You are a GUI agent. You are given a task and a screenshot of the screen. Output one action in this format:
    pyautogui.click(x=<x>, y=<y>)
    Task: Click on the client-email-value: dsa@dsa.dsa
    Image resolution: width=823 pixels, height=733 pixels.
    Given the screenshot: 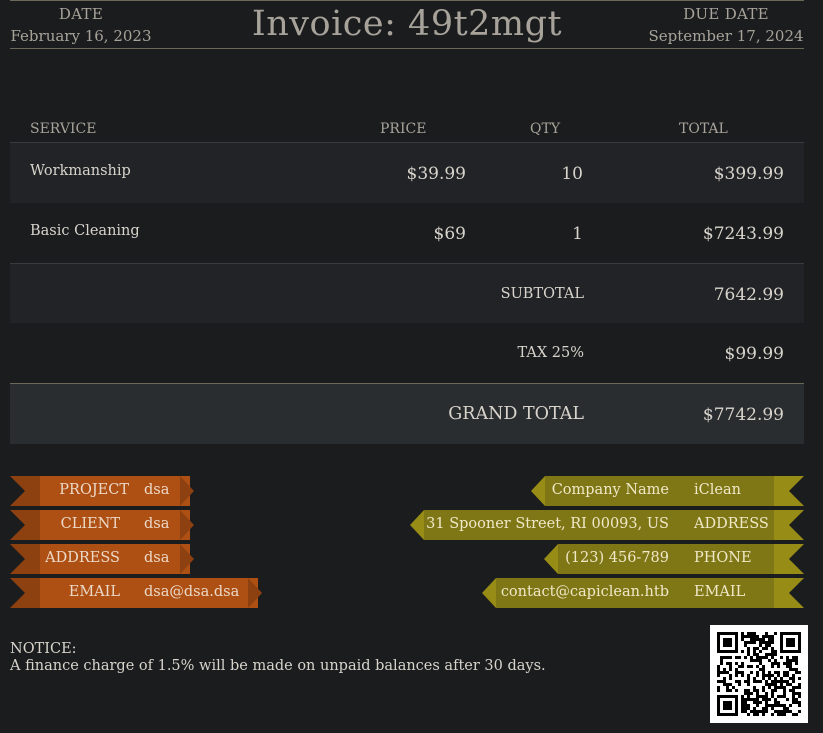 What is the action you would take?
    pyautogui.click(x=192, y=592)
    